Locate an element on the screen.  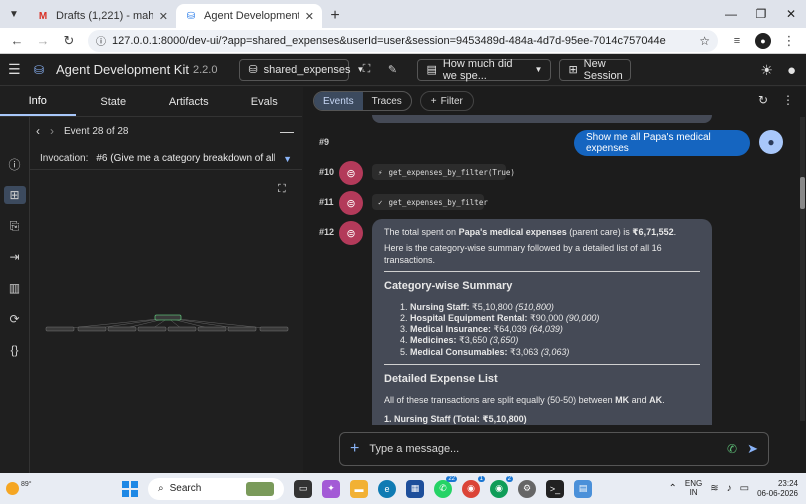
code-braces-icon: {} is located at coordinates (15, 350).